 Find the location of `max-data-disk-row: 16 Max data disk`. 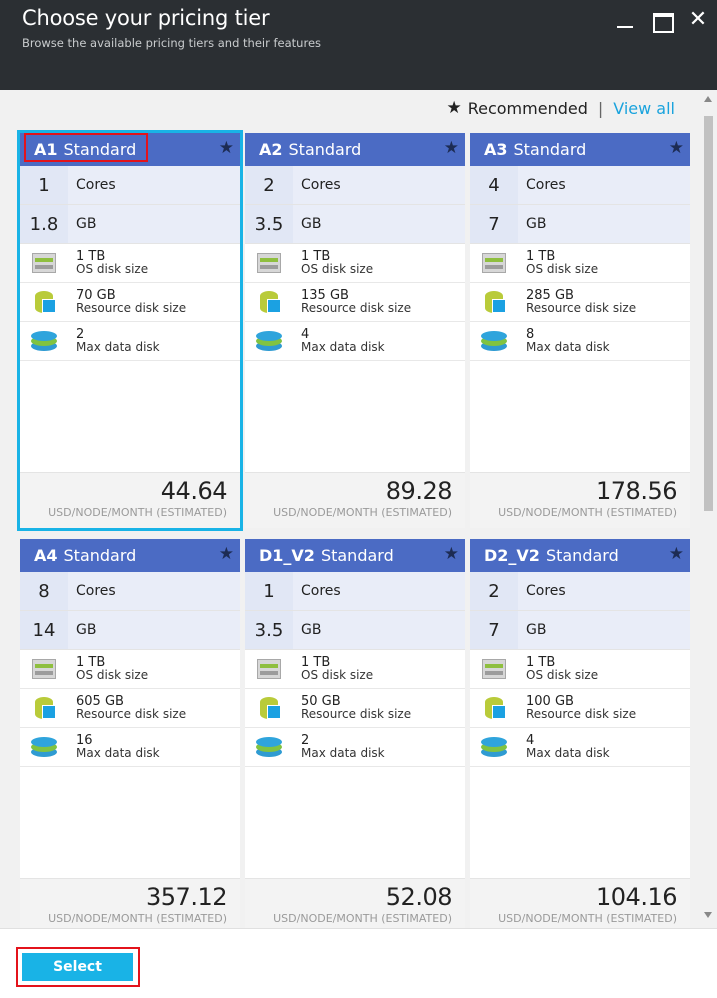

max-data-disk-row: 16 Max data disk is located at coordinates (130, 747).